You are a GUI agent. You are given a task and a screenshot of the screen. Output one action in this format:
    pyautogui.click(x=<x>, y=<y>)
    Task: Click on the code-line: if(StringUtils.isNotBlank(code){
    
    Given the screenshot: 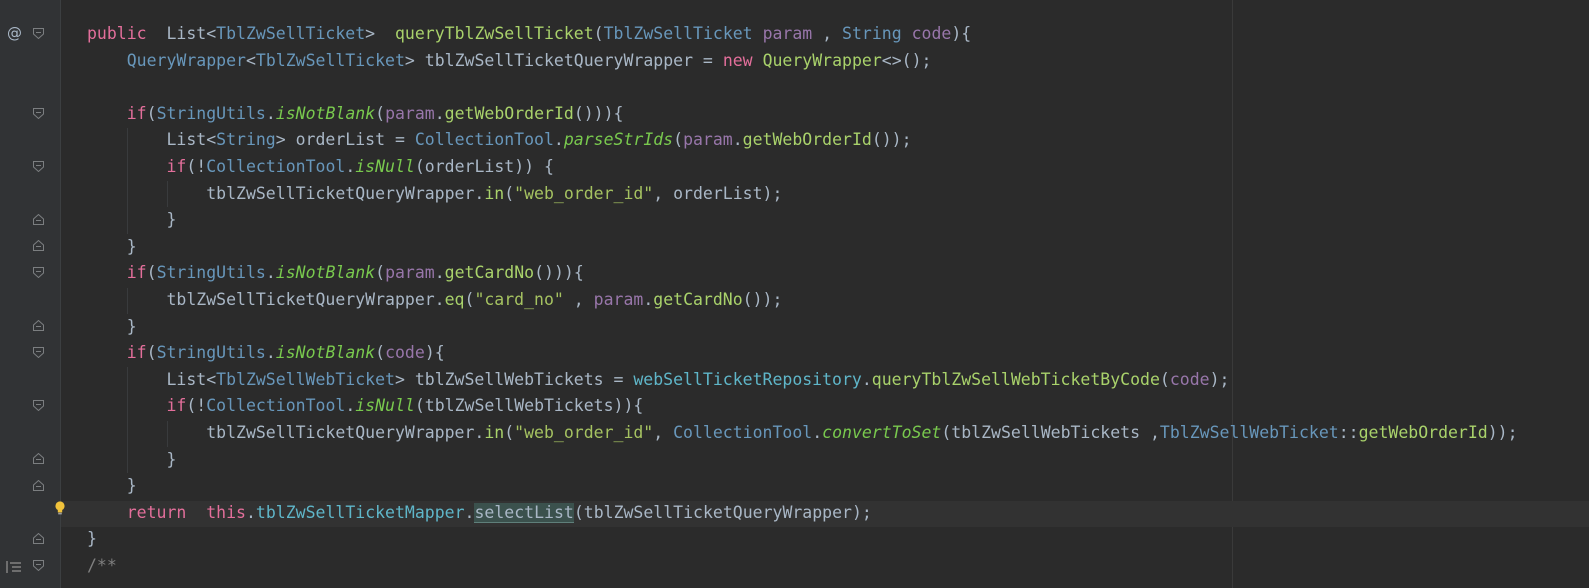 What is the action you would take?
    pyautogui.click(x=802, y=353)
    